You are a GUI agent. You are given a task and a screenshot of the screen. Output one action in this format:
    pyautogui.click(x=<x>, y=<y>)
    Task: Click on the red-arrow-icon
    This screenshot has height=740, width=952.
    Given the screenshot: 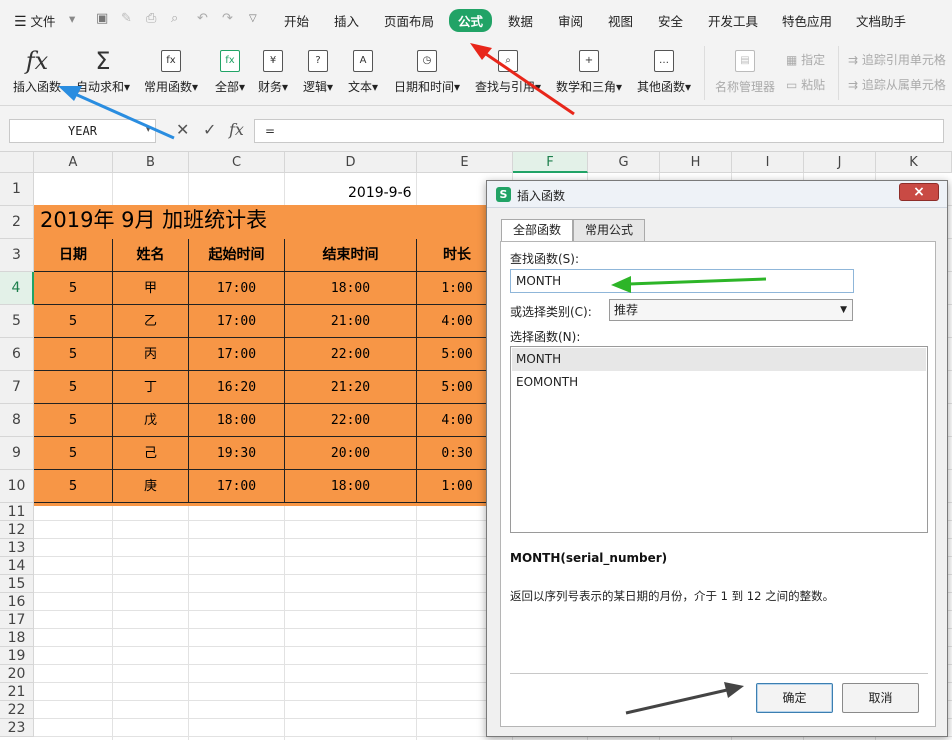 What is the action you would take?
    pyautogui.click(x=522, y=79)
    